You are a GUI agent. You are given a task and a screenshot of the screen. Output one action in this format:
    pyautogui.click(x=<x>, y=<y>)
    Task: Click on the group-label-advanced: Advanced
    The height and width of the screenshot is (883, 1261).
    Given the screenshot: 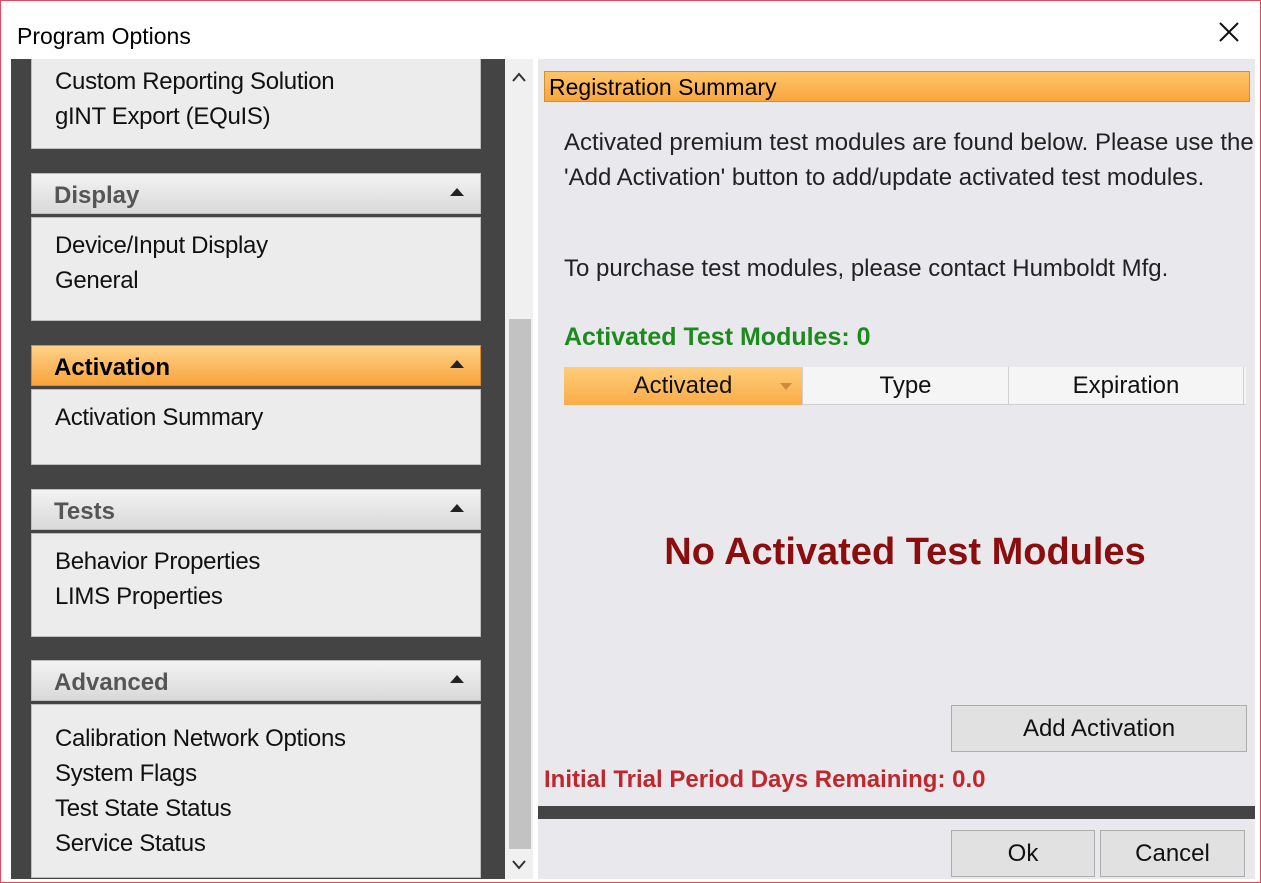 What is the action you would take?
    pyautogui.click(x=111, y=682)
    